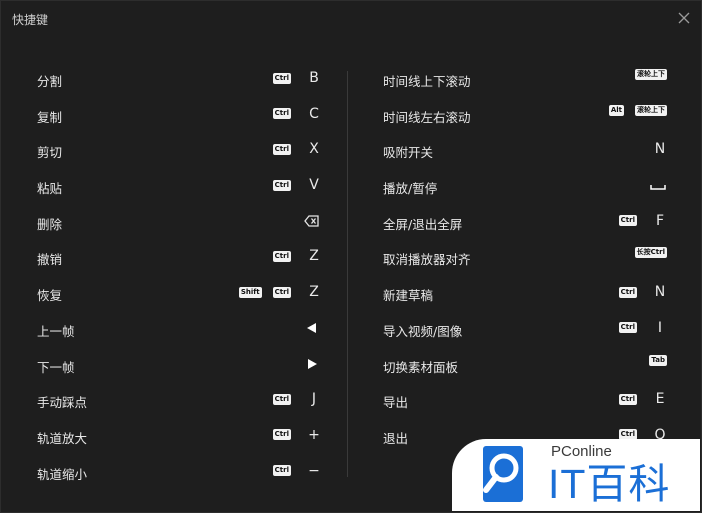  What do you see at coordinates (658, 360) in the screenshot?
I see `modifier-key-badge: Tab` at bounding box center [658, 360].